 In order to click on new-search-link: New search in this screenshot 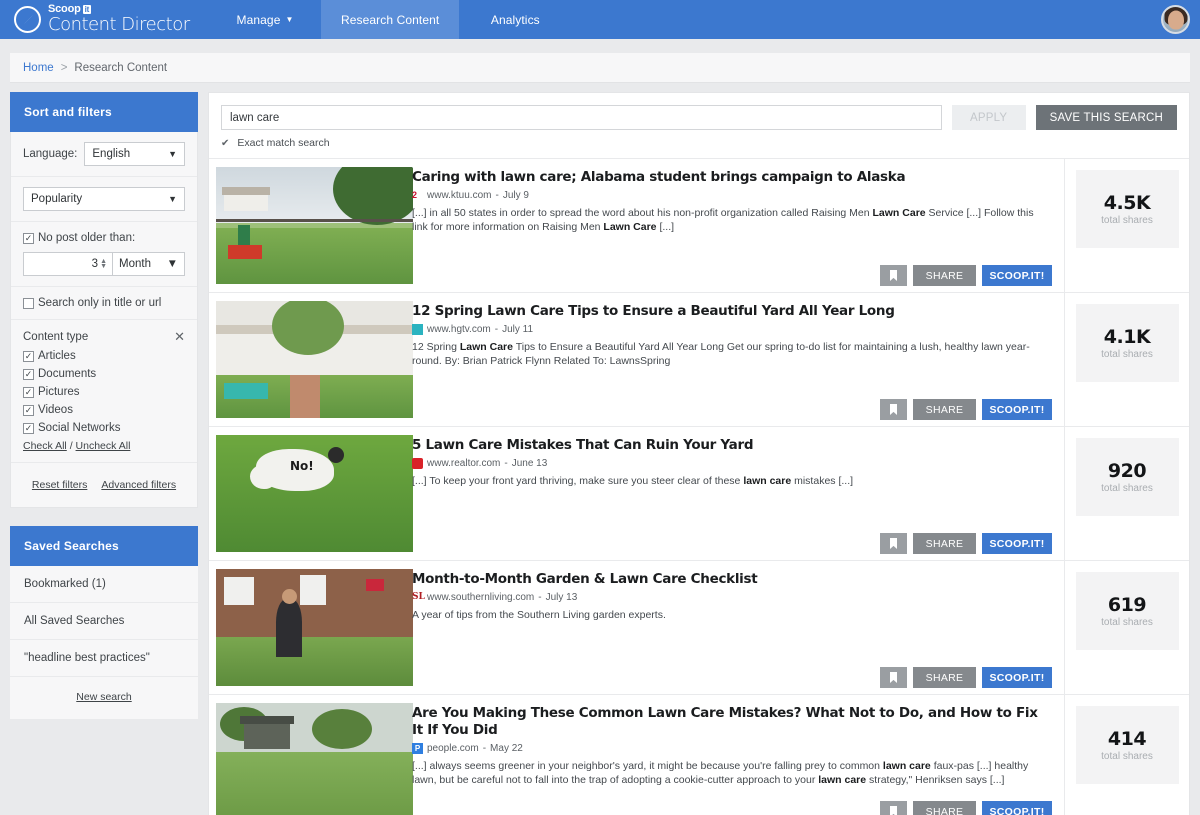, I will do `click(103, 697)`.